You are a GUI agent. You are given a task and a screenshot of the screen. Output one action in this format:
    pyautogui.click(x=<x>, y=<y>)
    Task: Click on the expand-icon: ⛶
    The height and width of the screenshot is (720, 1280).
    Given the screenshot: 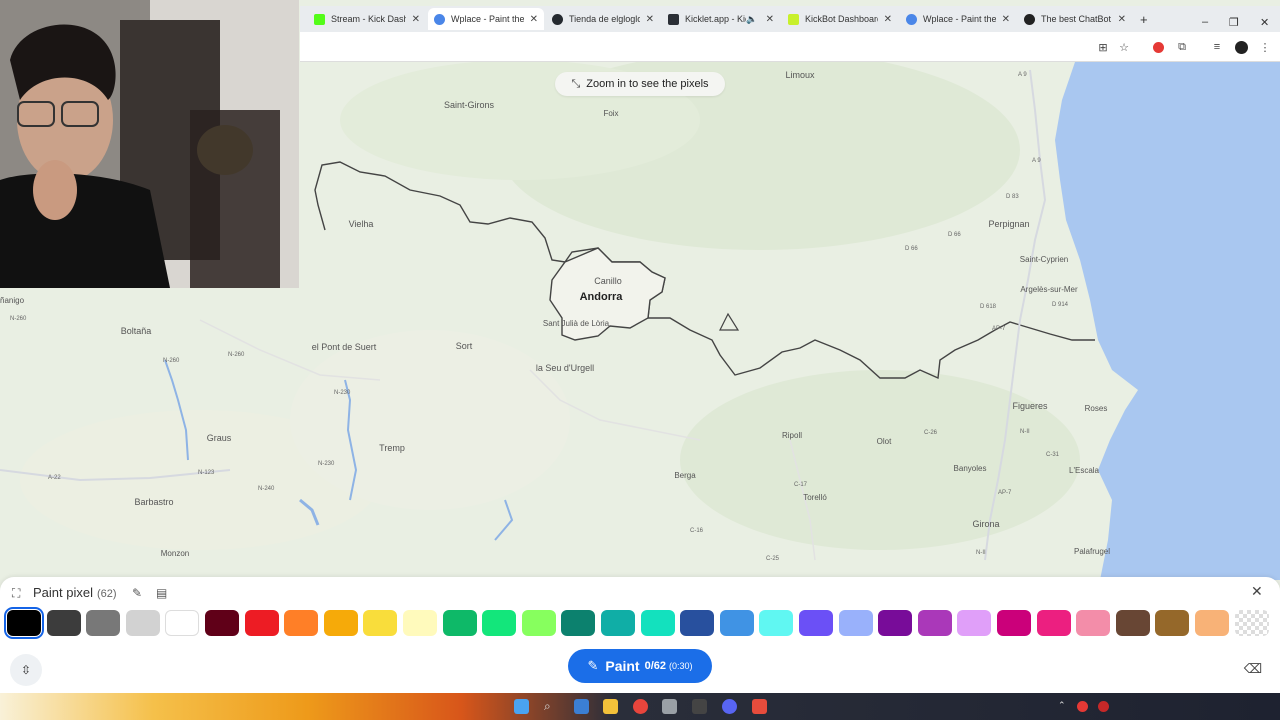 What is the action you would take?
    pyautogui.click(x=16, y=593)
    